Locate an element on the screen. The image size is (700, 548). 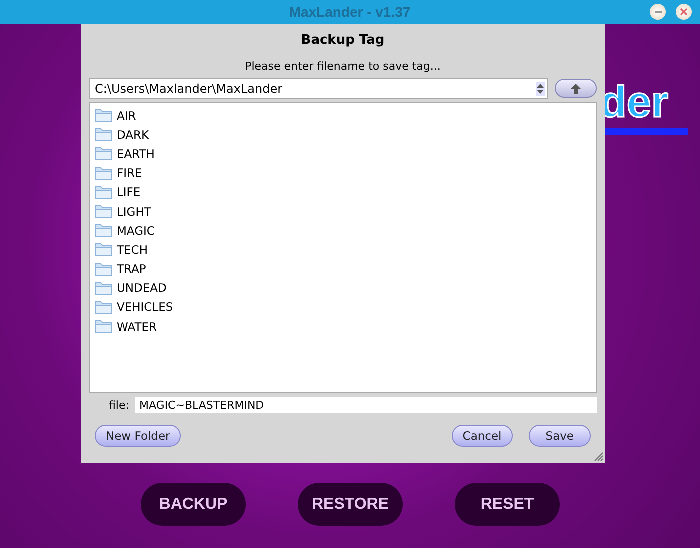
close-icon is located at coordinates (684, 12).